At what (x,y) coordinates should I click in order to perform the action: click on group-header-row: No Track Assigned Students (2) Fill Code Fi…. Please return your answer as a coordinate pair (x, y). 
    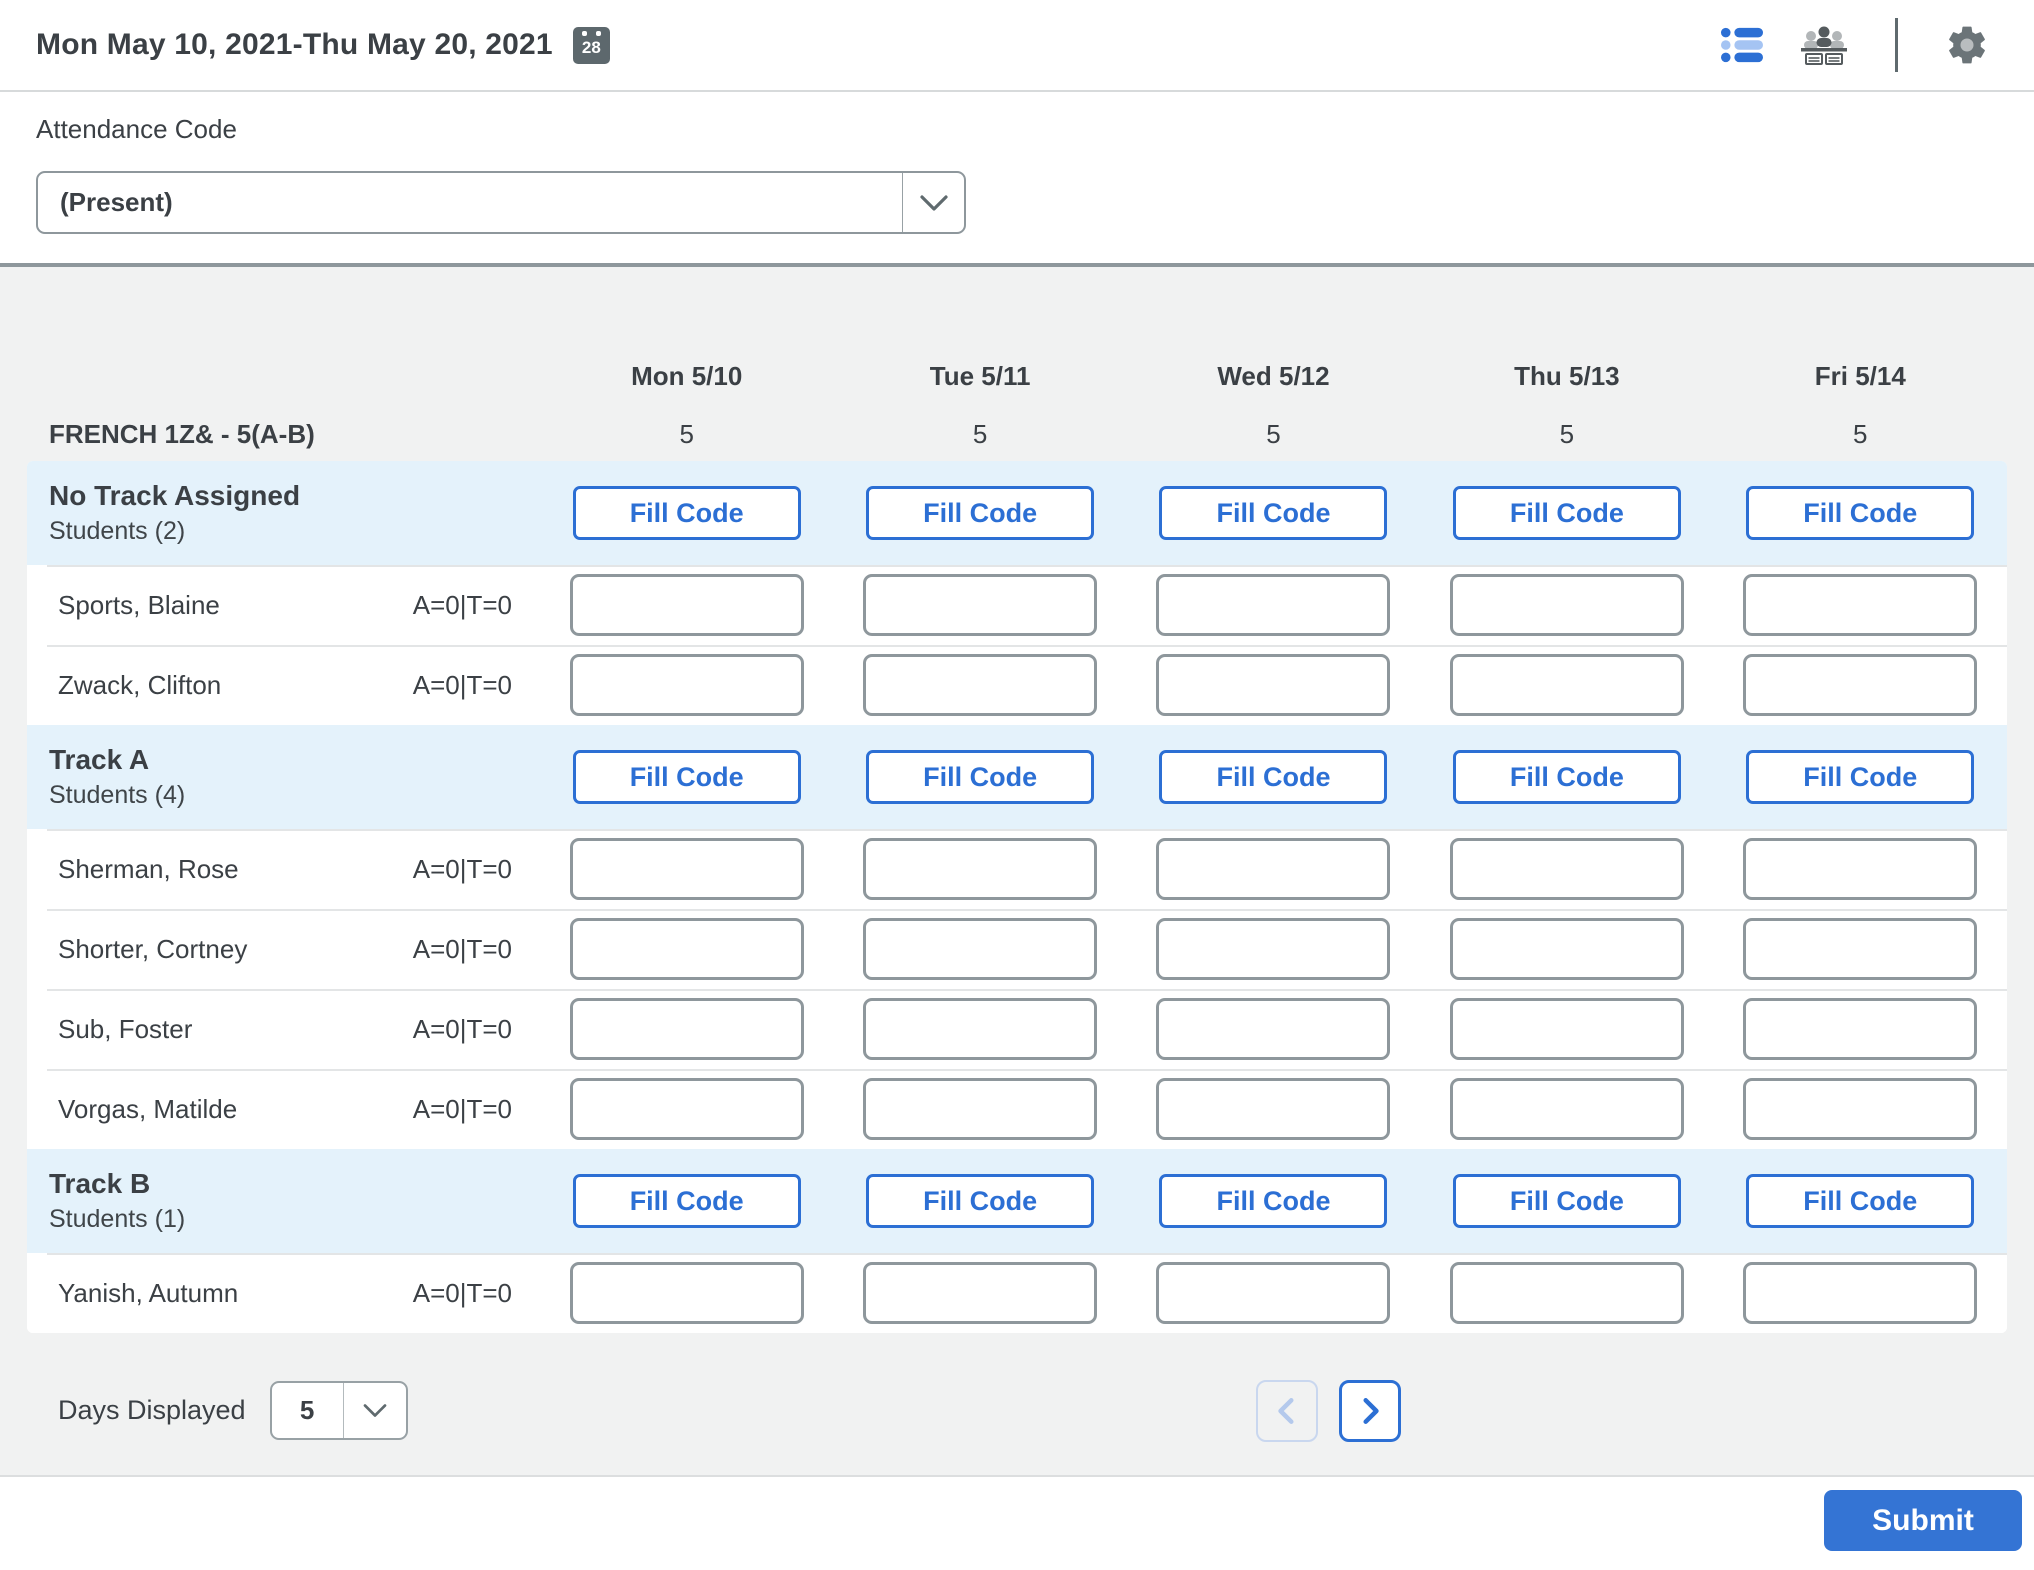
    Looking at the image, I should click on (1017, 513).